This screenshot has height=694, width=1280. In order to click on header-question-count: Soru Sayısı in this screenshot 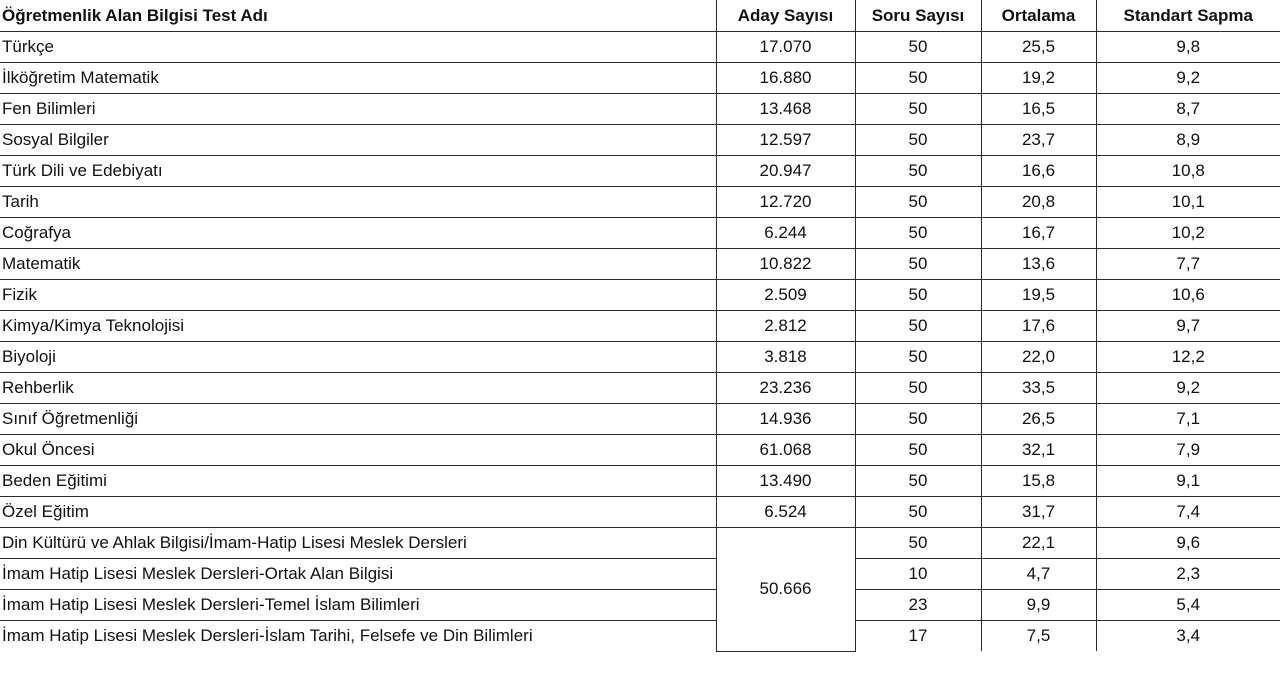, I will do `click(918, 16)`.